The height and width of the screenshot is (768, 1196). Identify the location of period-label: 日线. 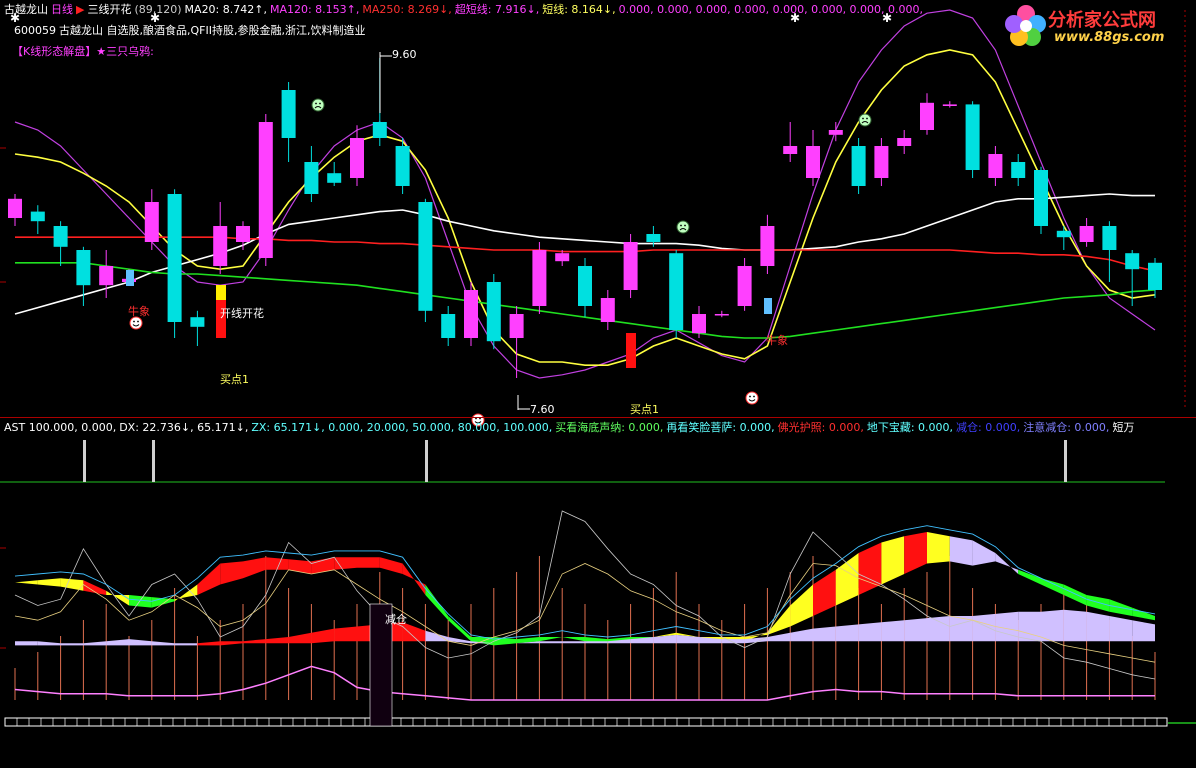
(62, 9).